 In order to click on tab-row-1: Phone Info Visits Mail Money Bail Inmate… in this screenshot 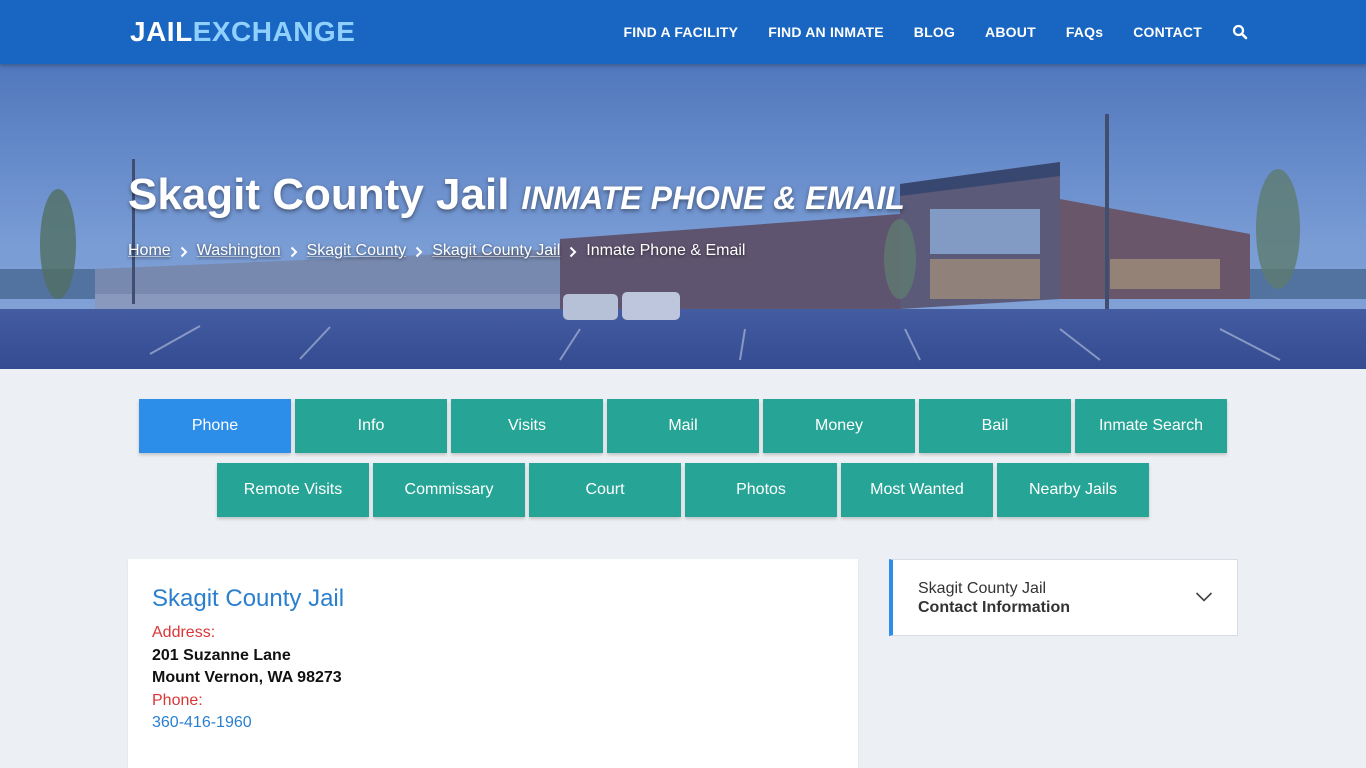, I will do `click(683, 426)`.